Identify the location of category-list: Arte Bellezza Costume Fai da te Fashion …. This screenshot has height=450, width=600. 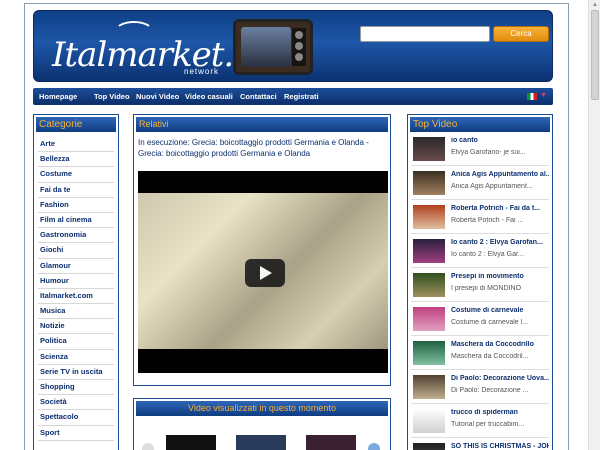
(76, 289).